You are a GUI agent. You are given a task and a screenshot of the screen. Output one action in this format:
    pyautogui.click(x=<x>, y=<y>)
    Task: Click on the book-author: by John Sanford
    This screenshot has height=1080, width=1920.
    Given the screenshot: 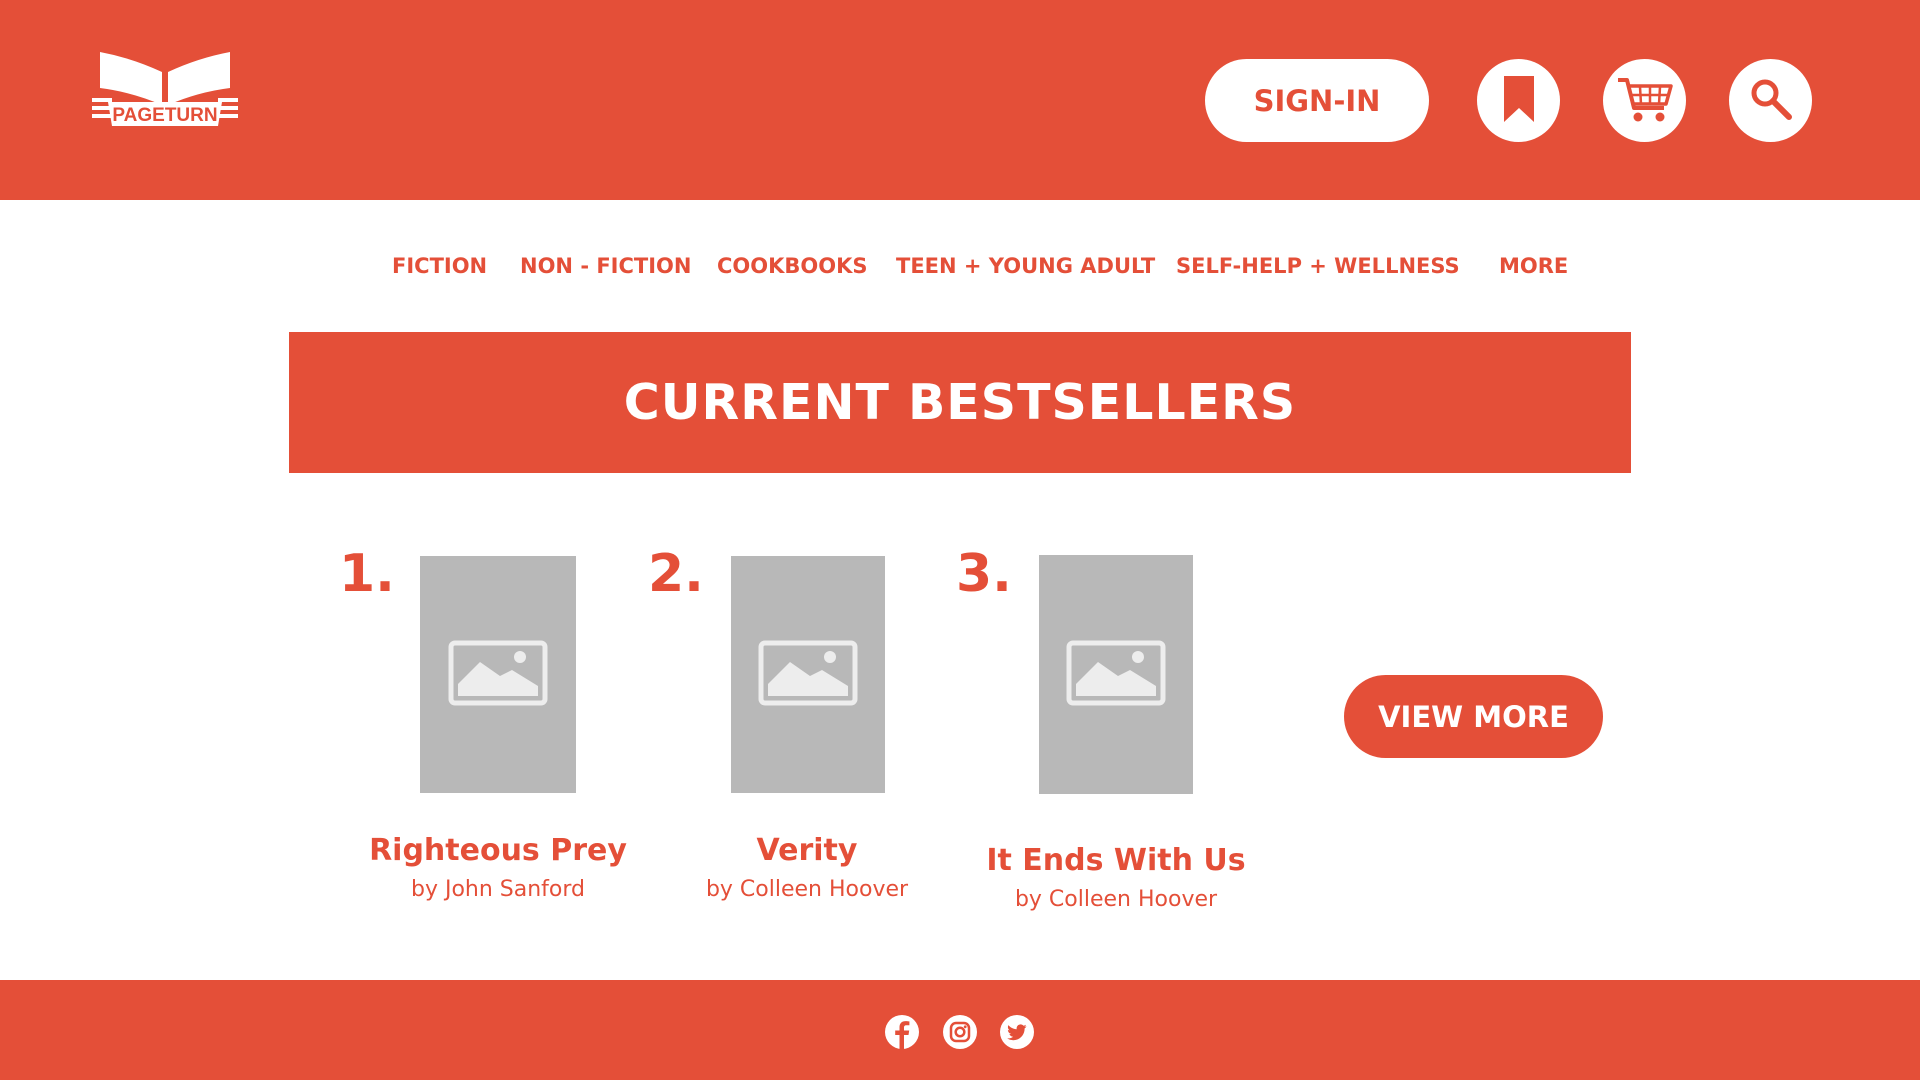 What is the action you would take?
    pyautogui.click(x=498, y=889)
    